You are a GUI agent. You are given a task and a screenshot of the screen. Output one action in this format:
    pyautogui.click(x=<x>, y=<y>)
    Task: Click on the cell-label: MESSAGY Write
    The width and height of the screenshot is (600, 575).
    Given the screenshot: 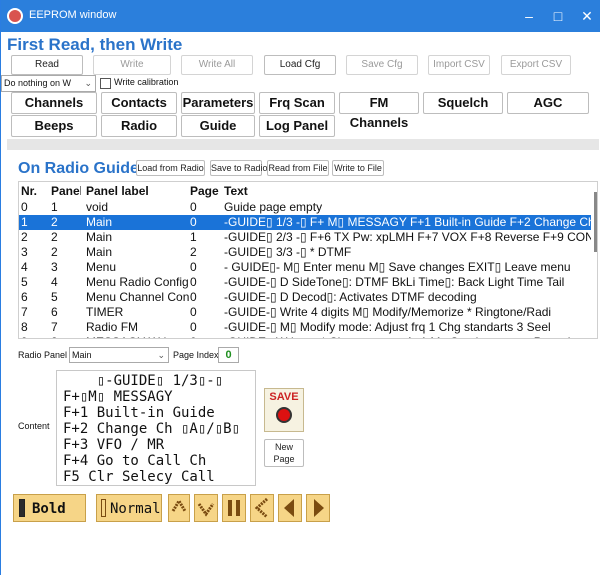 What is the action you would take?
    pyautogui.click(x=137, y=336)
    